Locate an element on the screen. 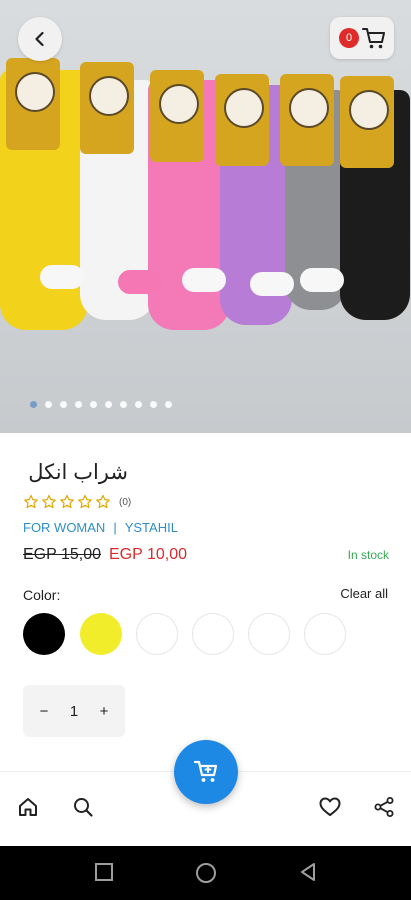 Image resolution: width=411 pixels, height=900 pixels. cart-fab-icon is located at coordinates (205, 771).